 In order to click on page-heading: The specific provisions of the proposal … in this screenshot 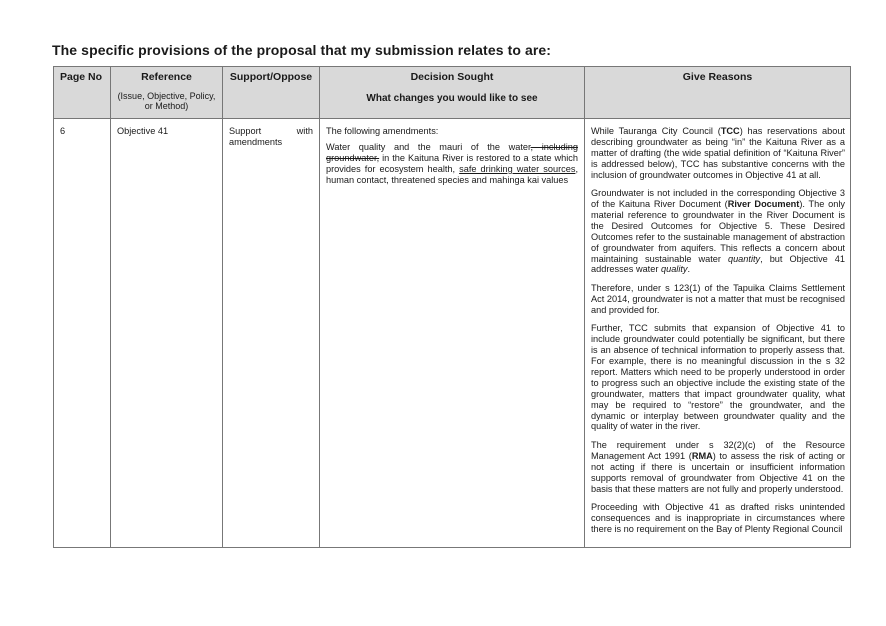, I will do `click(302, 50)`.